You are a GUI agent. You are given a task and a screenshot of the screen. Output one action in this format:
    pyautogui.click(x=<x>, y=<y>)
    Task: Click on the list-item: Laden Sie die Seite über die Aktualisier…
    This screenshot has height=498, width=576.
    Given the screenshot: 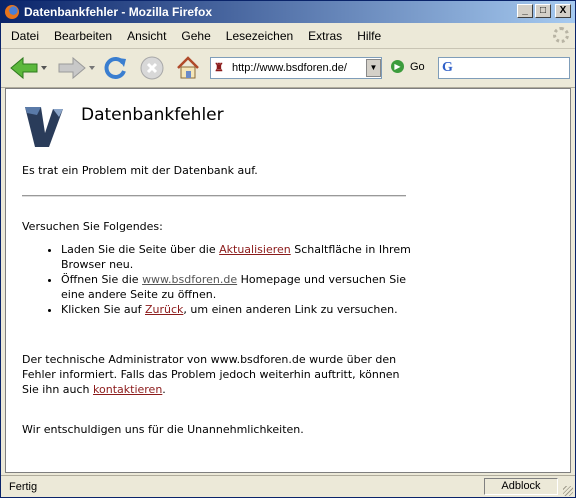 What is the action you would take?
    pyautogui.click(x=241, y=257)
    